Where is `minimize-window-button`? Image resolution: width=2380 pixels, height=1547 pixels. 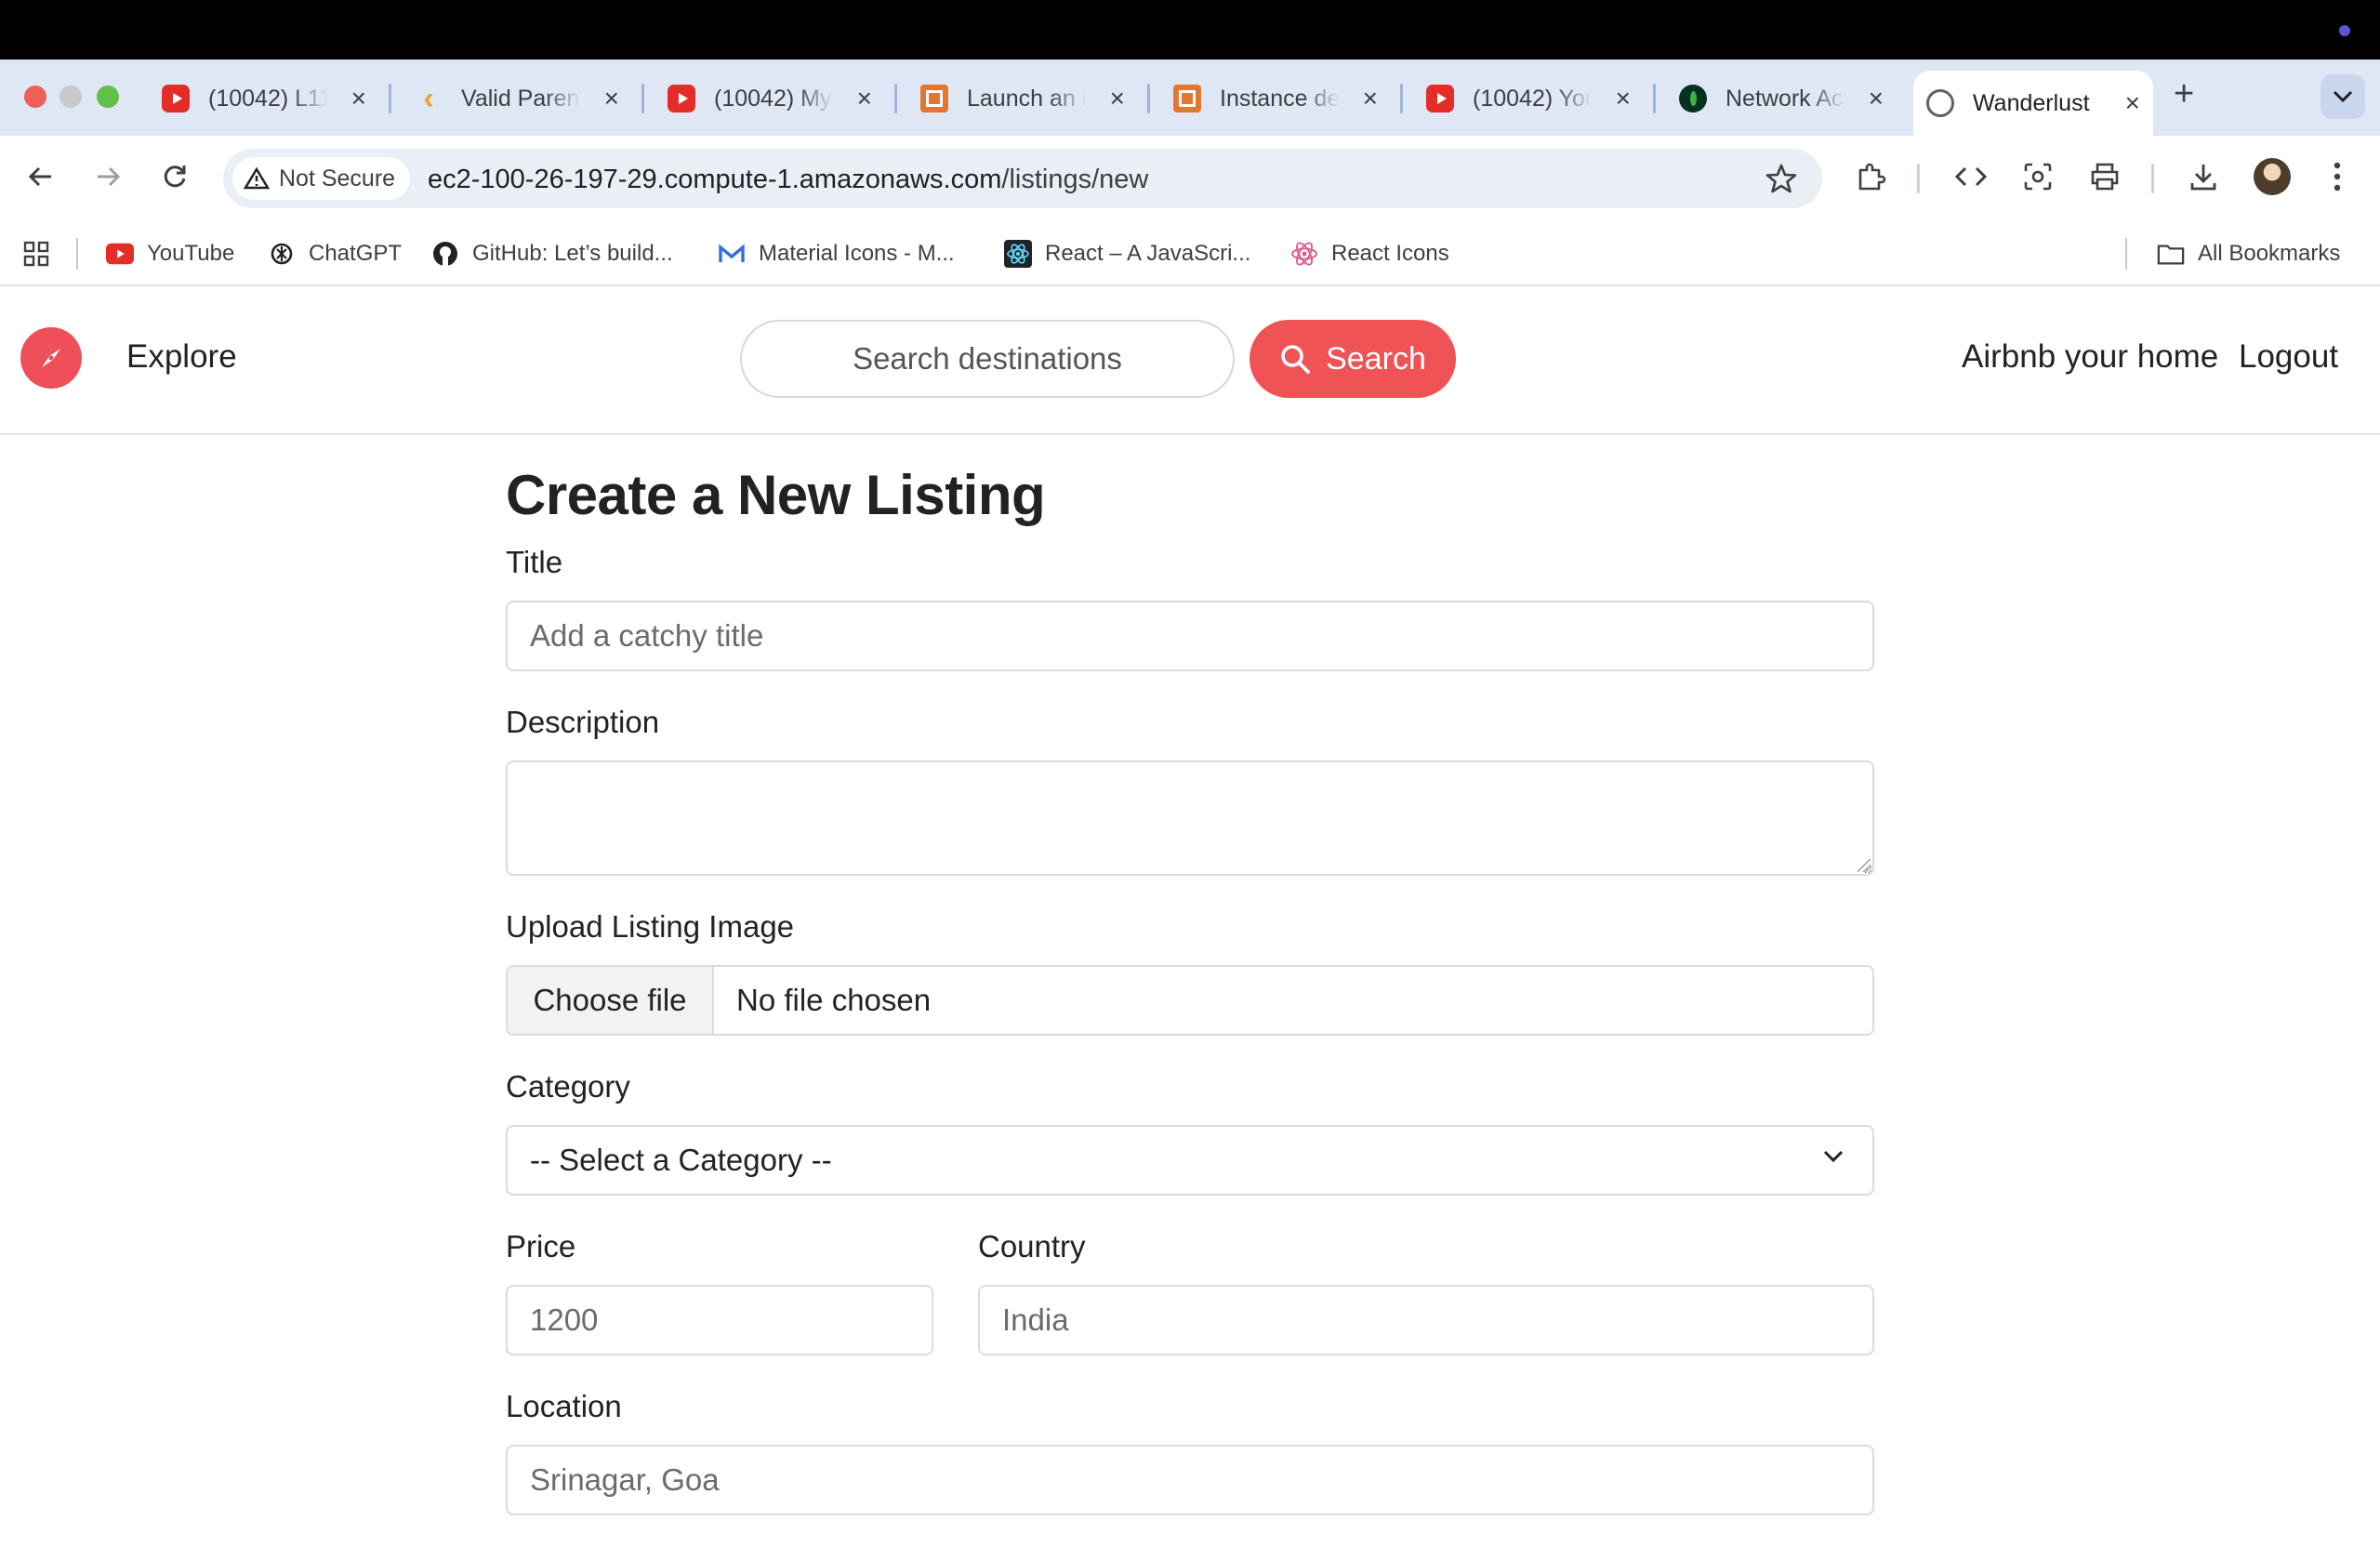
minimize-window-button is located at coordinates (71, 97).